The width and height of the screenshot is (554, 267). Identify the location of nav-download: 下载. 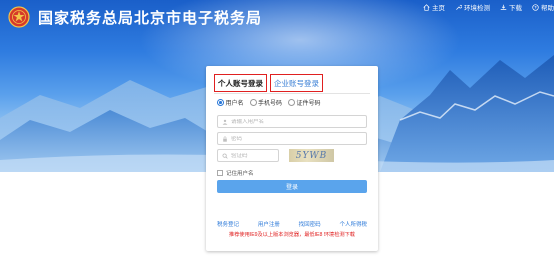
(511, 7).